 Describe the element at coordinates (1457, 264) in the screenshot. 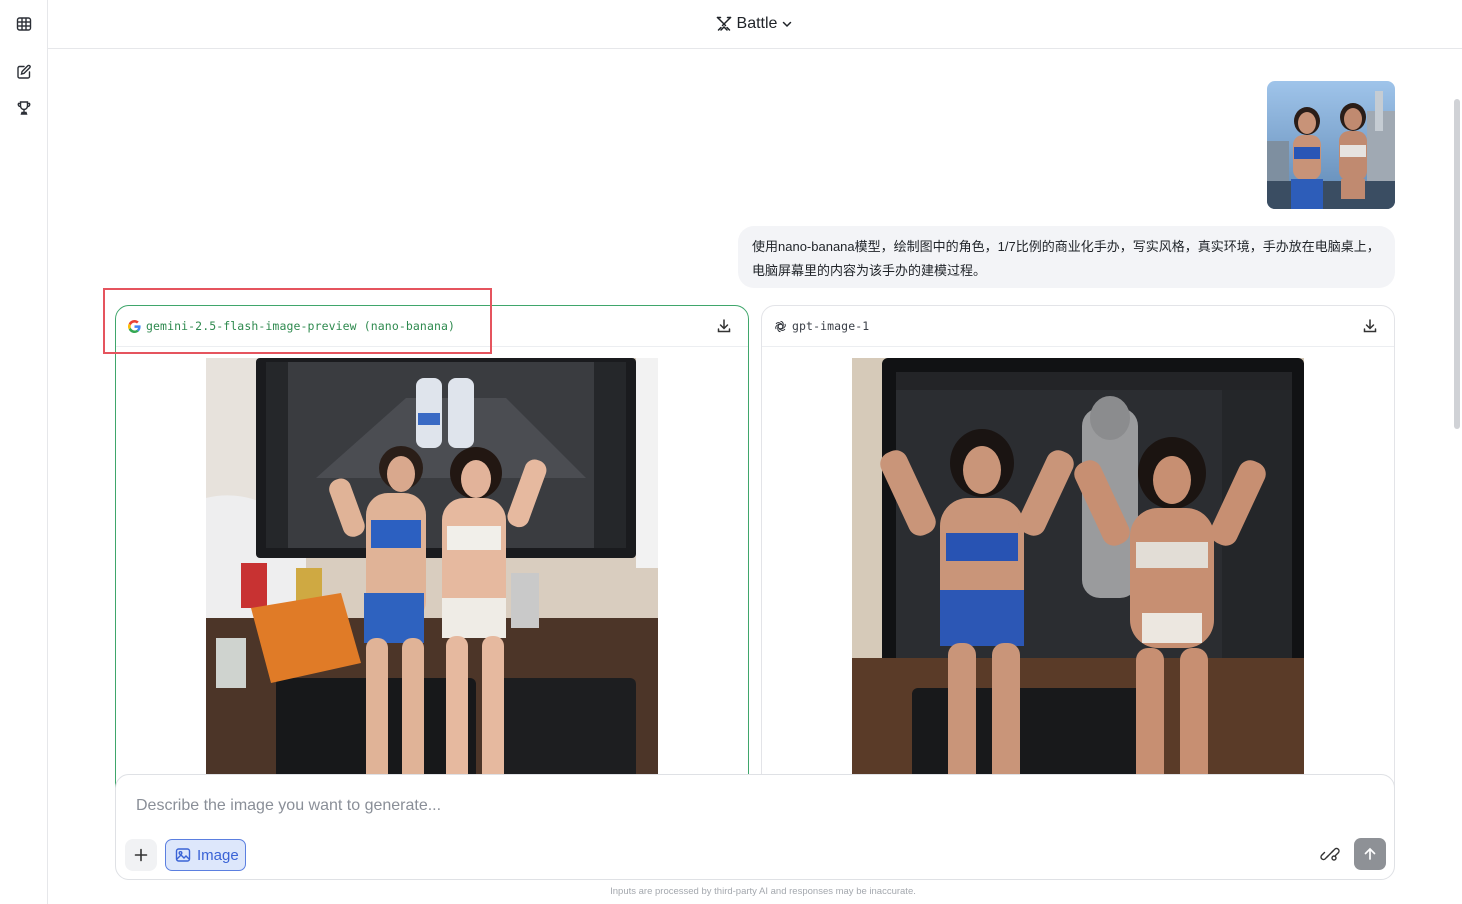

I see `scrollbar-thumb` at that location.